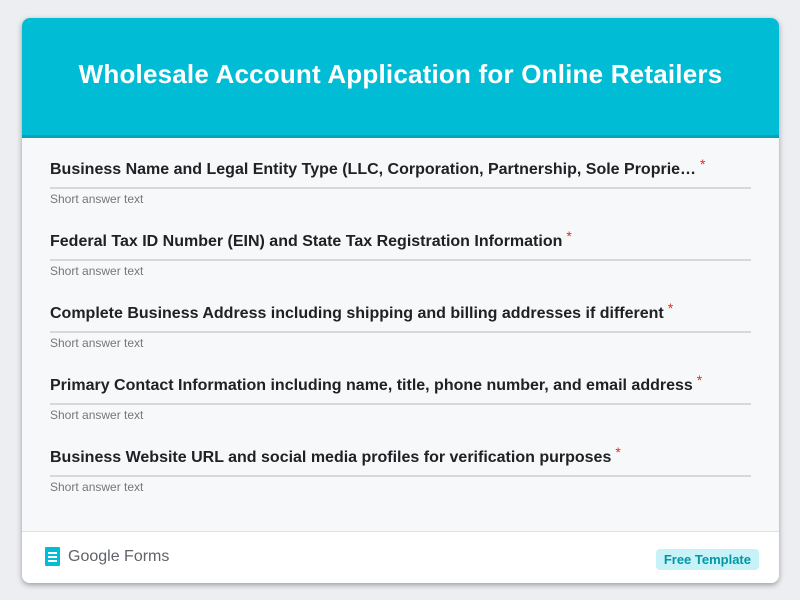  What do you see at coordinates (707, 559) in the screenshot?
I see `free-template-badge: Free Template` at bounding box center [707, 559].